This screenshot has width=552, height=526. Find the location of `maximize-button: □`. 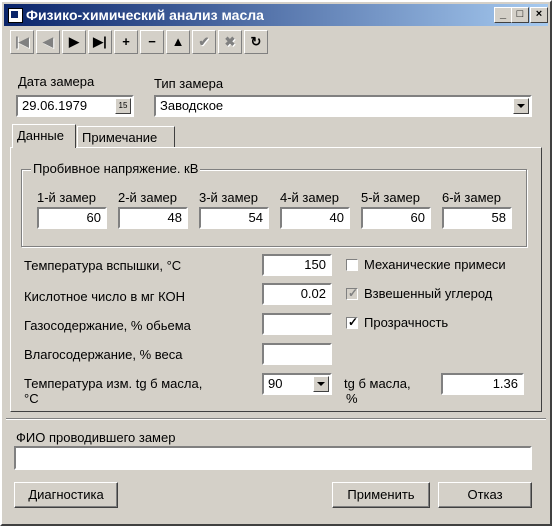

maximize-button: □ is located at coordinates (520, 15).